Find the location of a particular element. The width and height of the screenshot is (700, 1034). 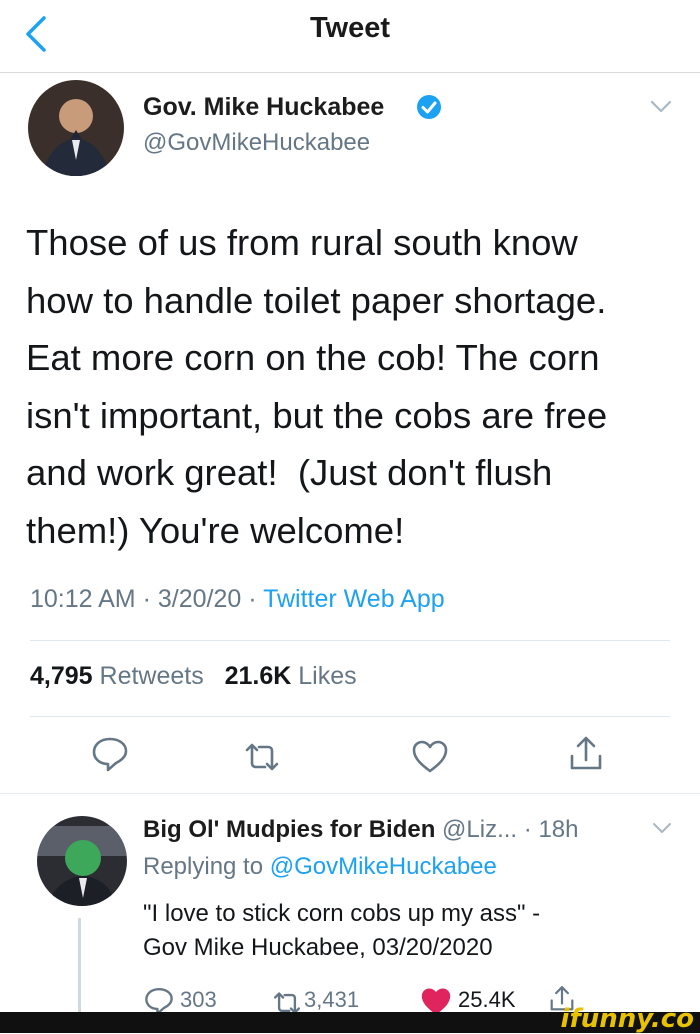

thread-line is located at coordinates (79, 968).